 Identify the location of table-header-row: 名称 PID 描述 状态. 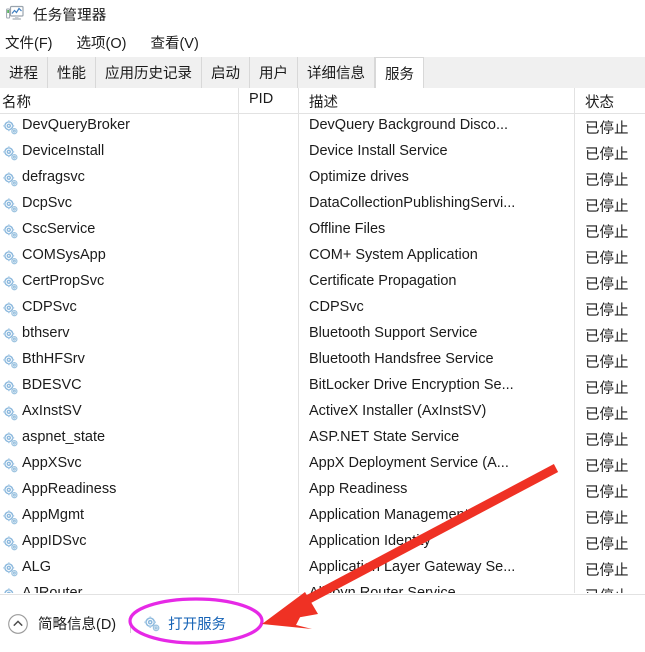
(322, 101).